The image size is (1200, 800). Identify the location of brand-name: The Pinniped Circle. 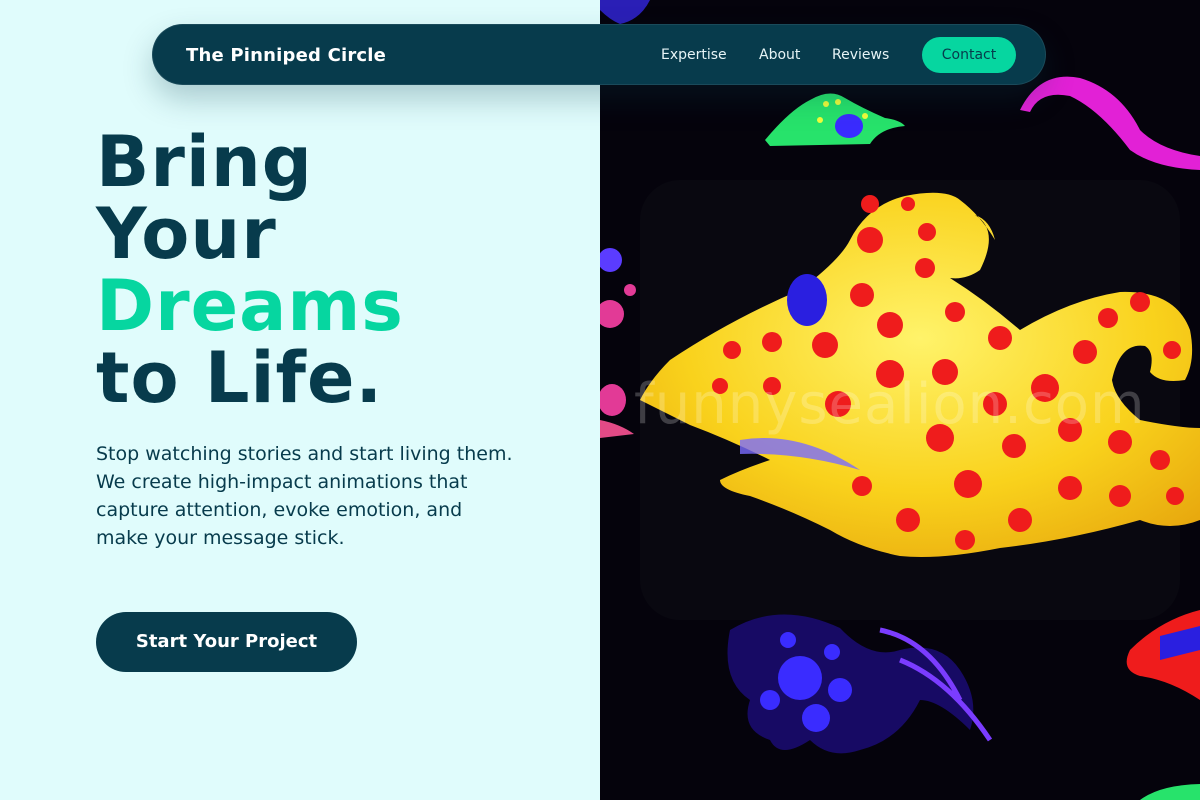
(286, 55).